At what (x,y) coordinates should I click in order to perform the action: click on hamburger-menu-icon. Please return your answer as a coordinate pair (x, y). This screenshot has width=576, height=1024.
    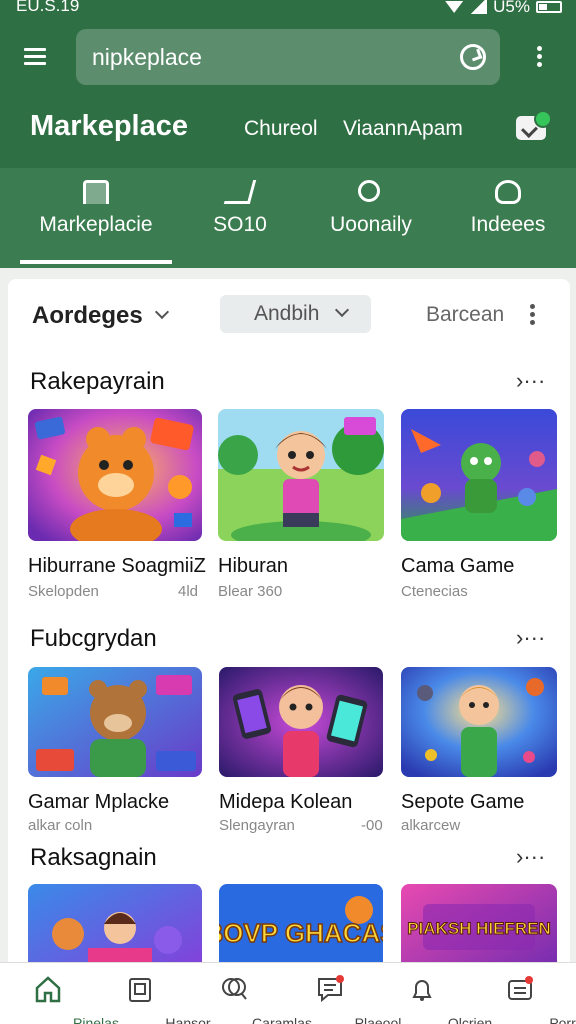
    Looking at the image, I should click on (38, 57).